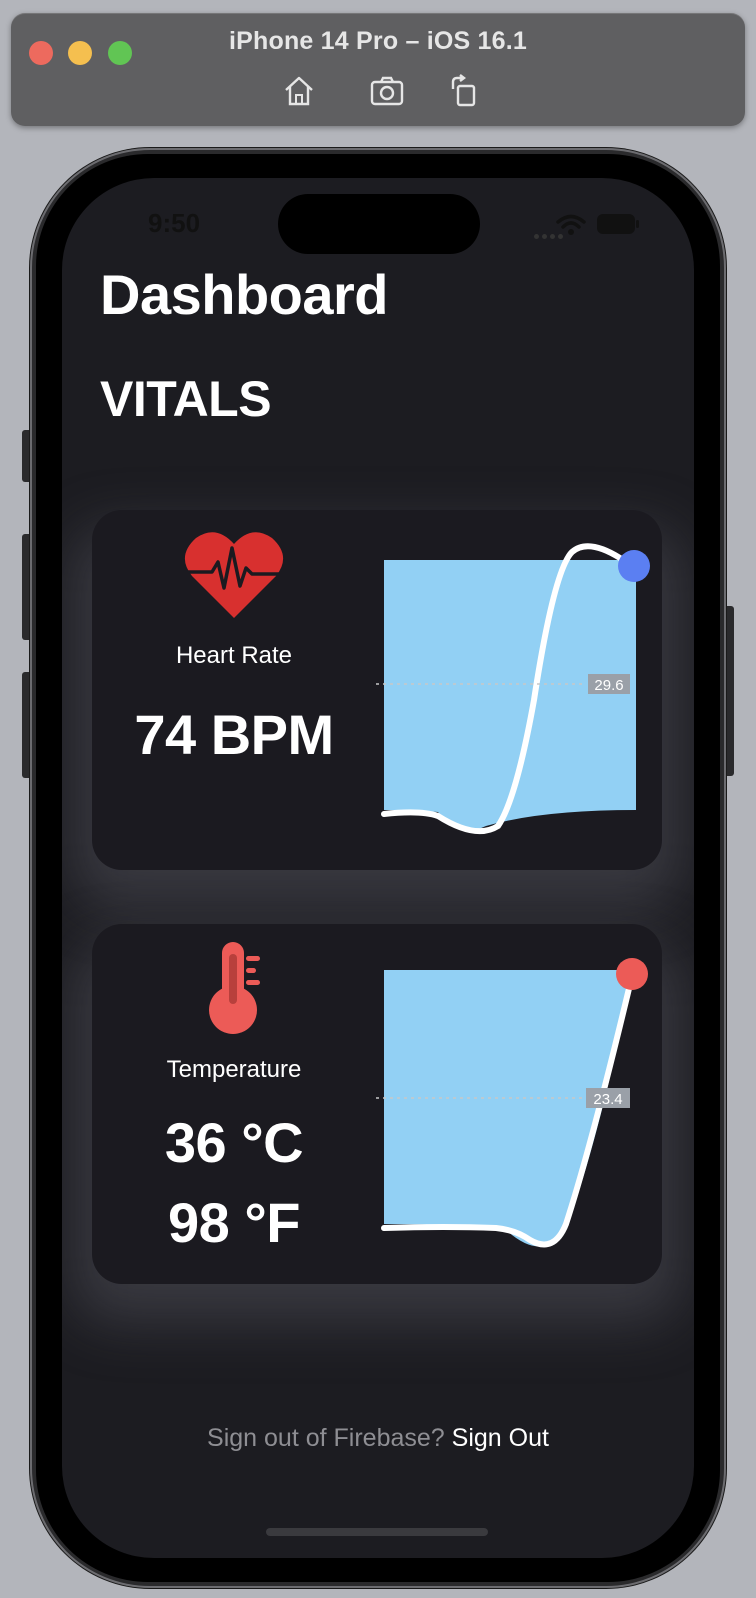 Image resolution: width=756 pixels, height=1598 pixels. I want to click on sign-out-link: Sign Out, so click(500, 1438).